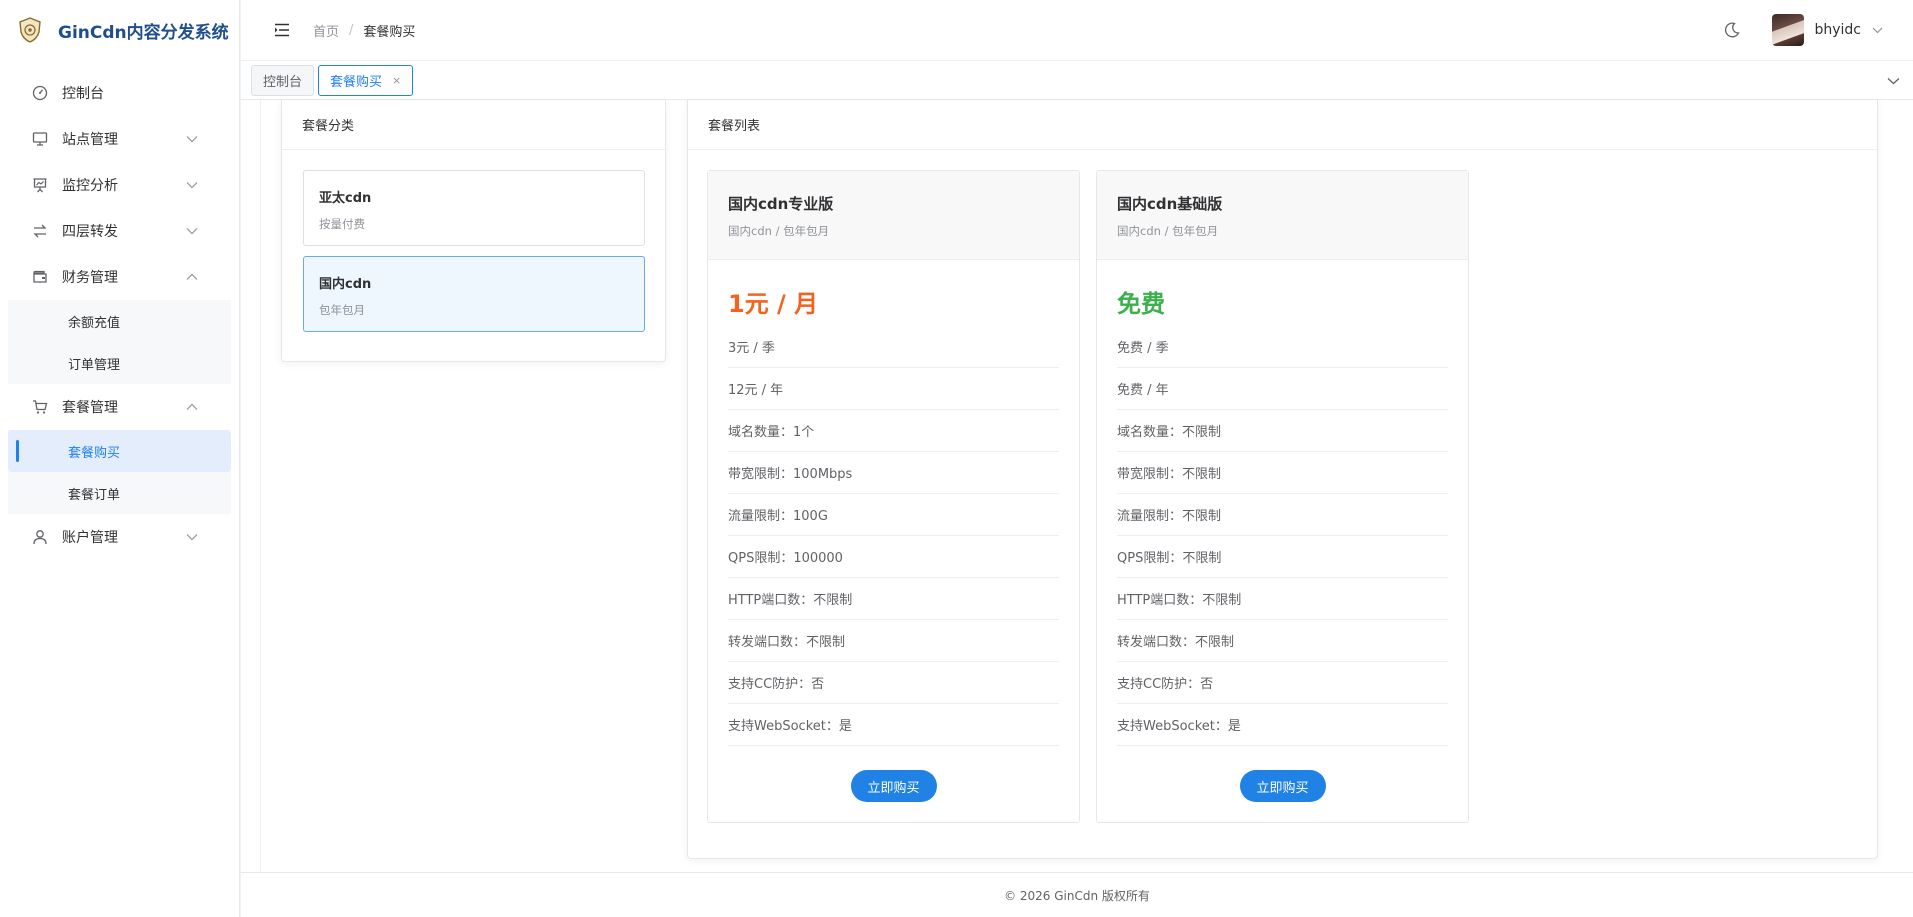 The height and width of the screenshot is (917, 1913). I want to click on plan-feature: QPS限制：不限制, so click(1282, 557).